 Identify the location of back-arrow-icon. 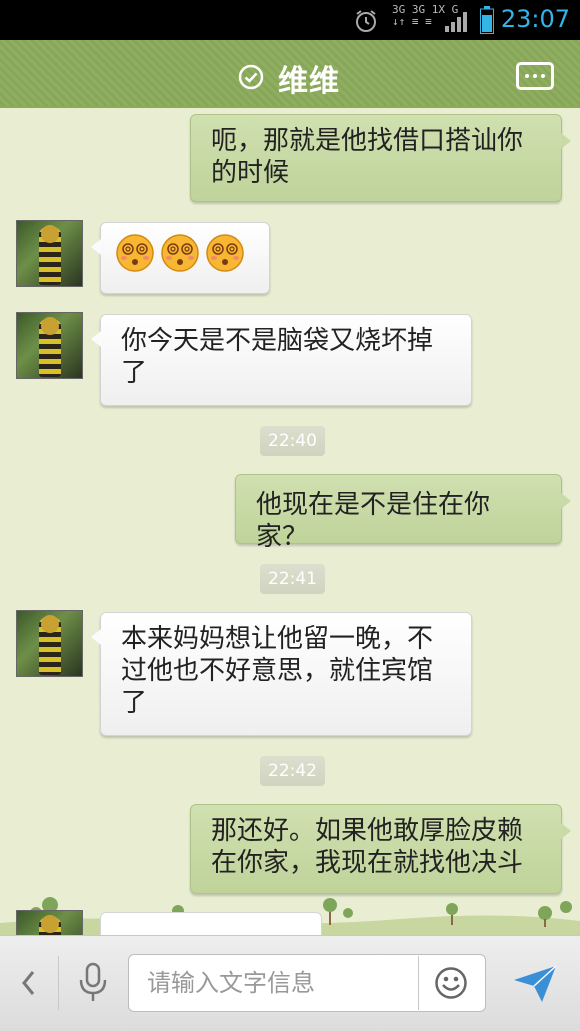
(29, 983).